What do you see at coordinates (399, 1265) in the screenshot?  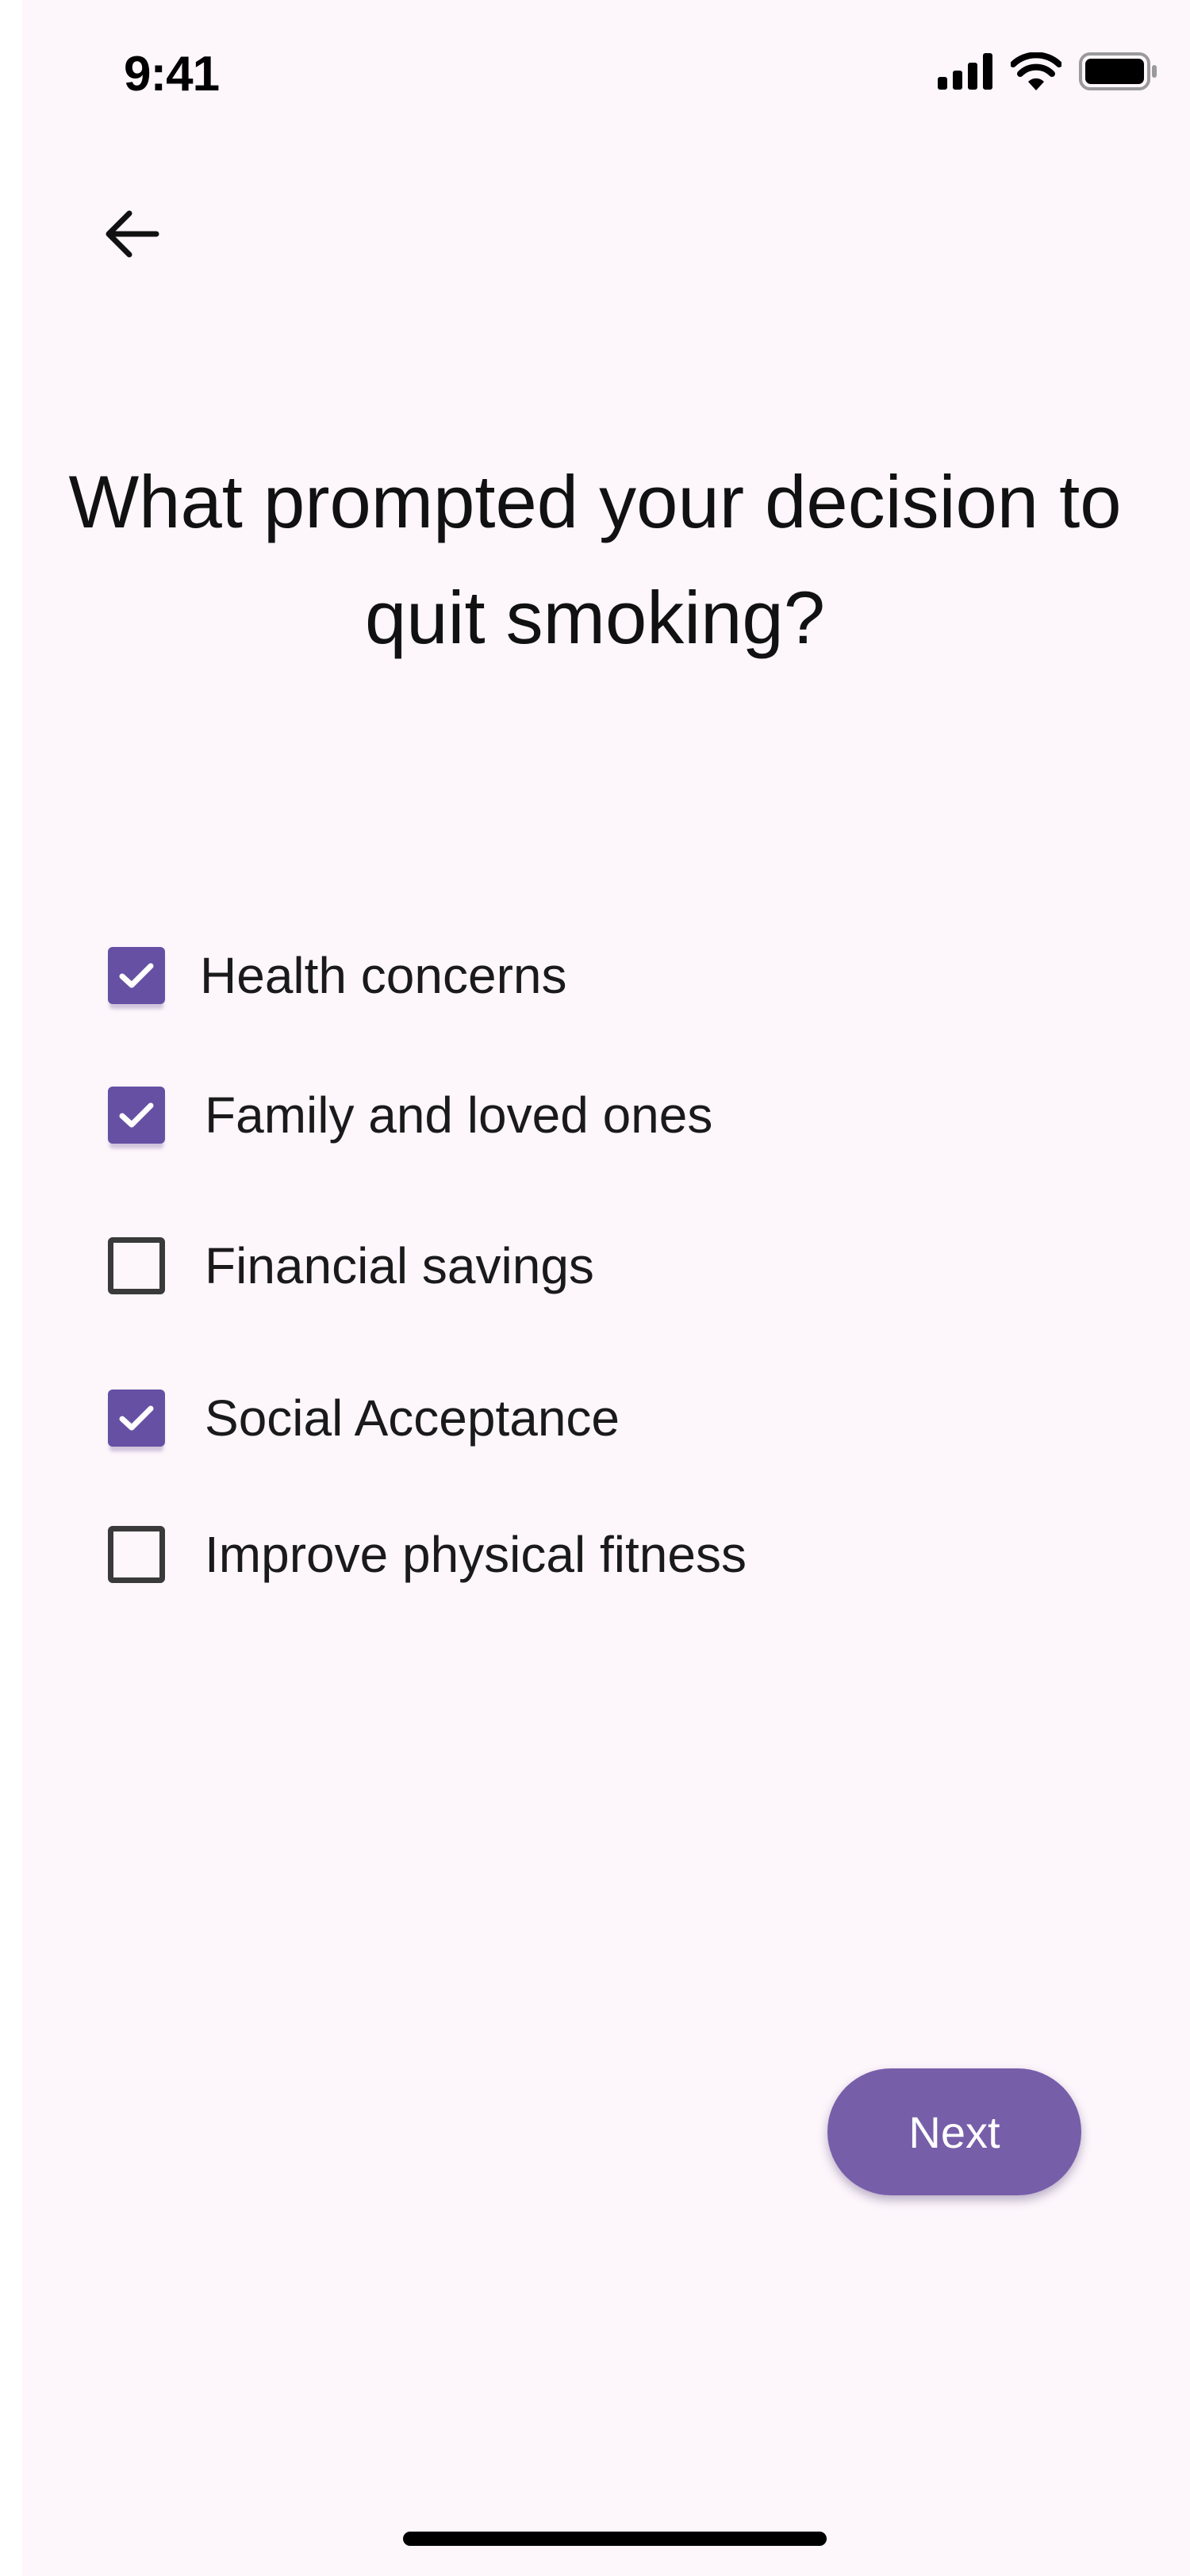 I see `option-label: Financial savings` at bounding box center [399, 1265].